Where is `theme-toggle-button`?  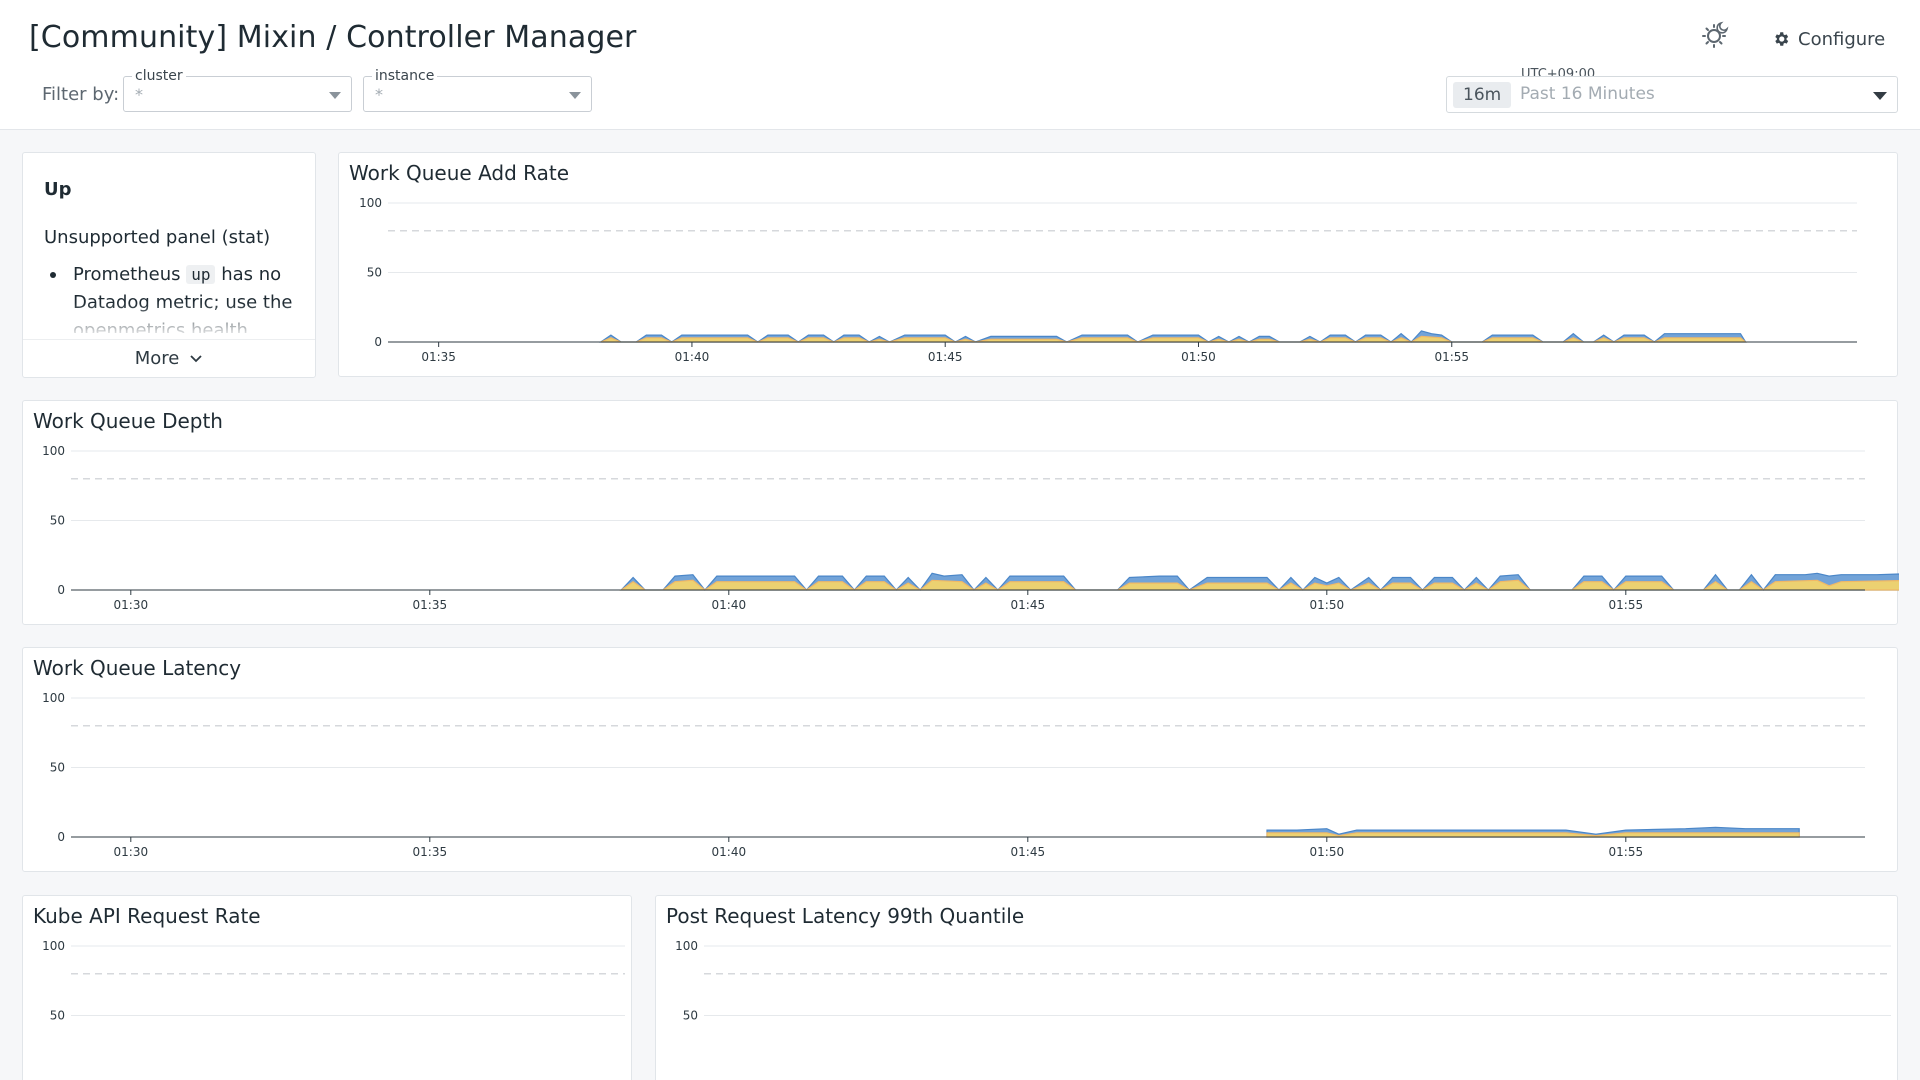 theme-toggle-button is located at coordinates (1715, 35).